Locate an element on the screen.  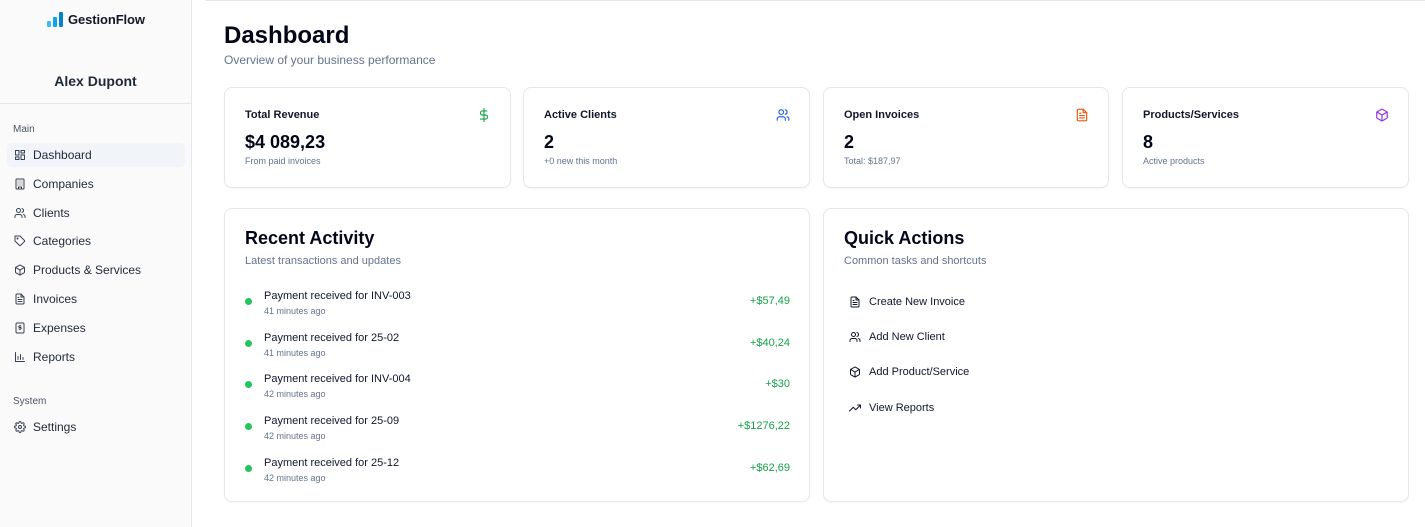
stat-note: Total: $187,97 is located at coordinates (872, 161).